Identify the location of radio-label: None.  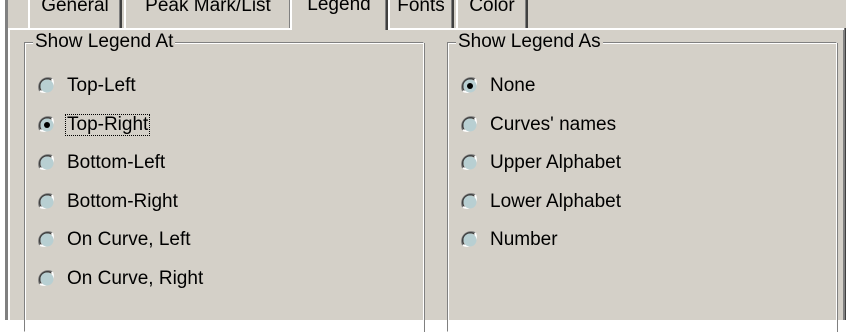
(513, 85).